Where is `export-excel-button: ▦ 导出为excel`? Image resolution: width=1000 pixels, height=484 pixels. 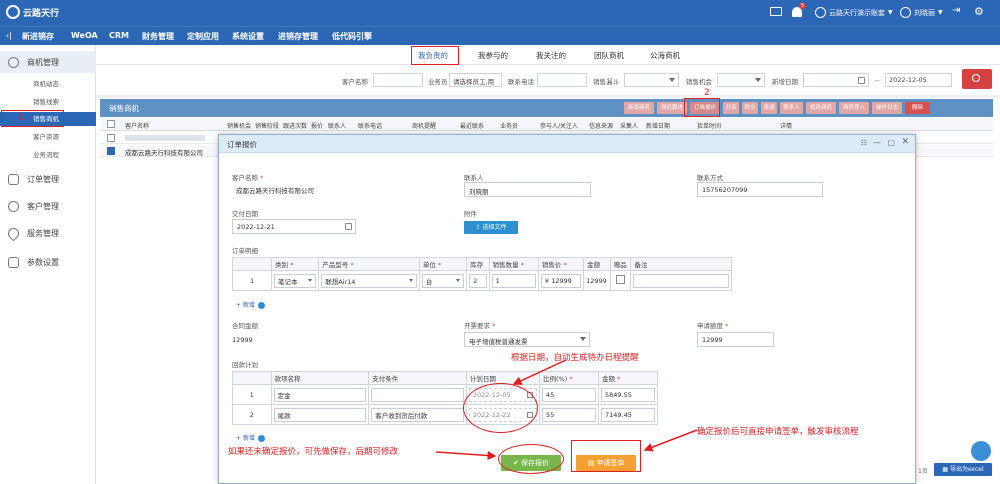
export-excel-button: ▦ 导出为excel is located at coordinates (963, 469).